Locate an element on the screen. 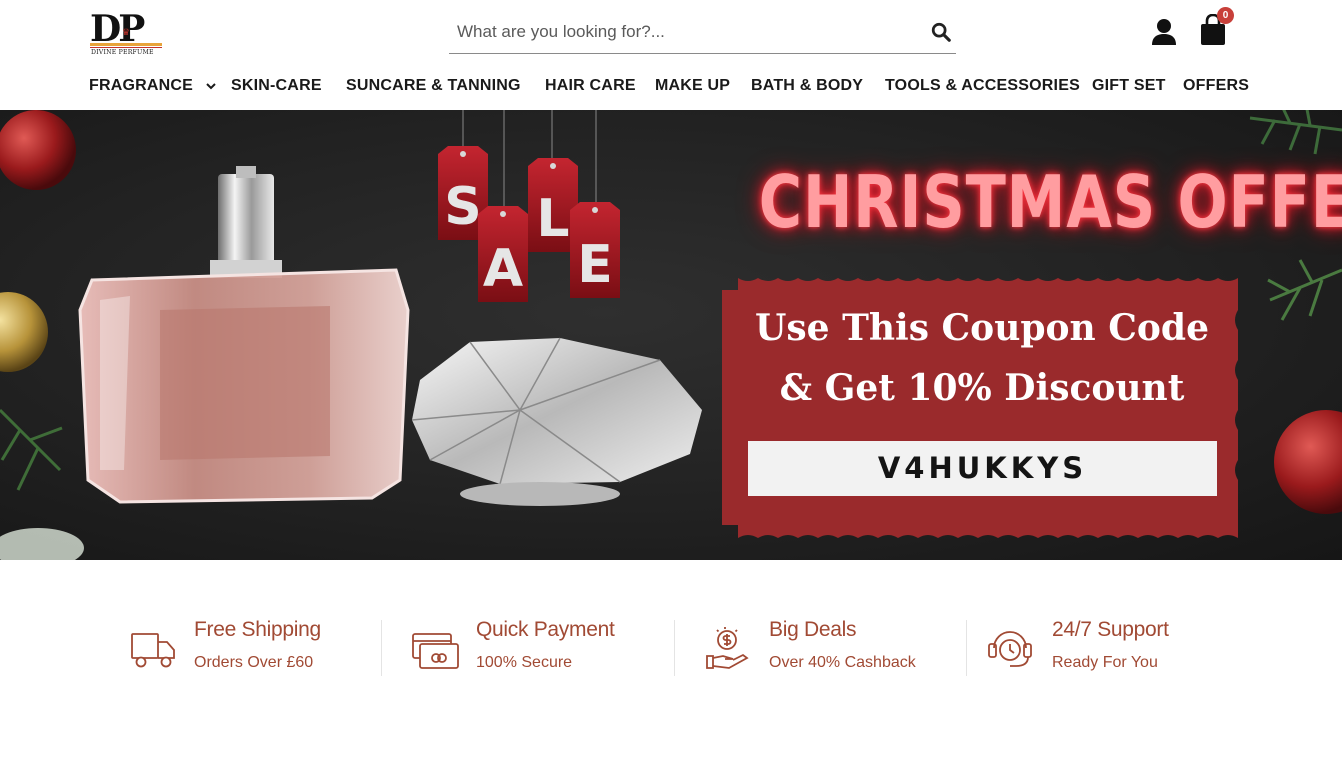 This screenshot has height=761, width=1342. logo: DP ♛ DIVINE PERFUME is located at coordinates (127, 32).